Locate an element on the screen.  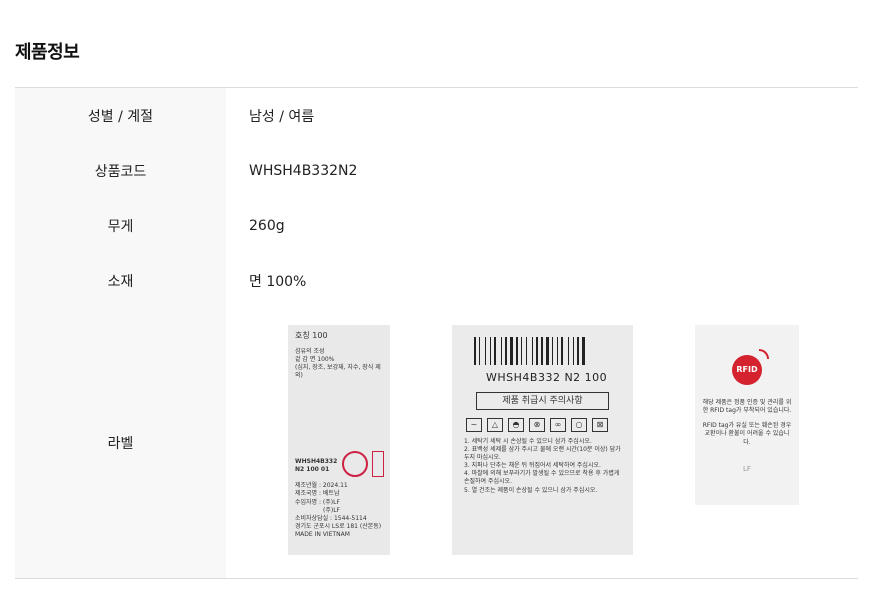
cs-line: 소비자상담실 : 1544-5114 is located at coordinates (331, 518).